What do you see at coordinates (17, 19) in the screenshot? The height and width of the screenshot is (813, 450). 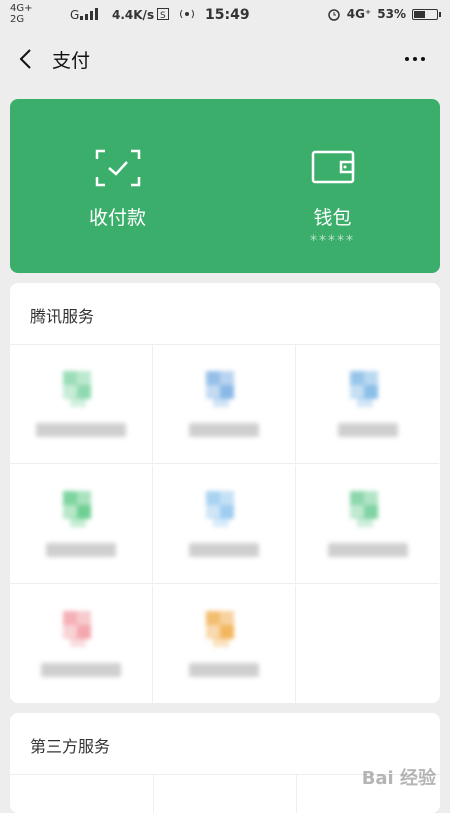 I see `network-type-bottom: 2G` at bounding box center [17, 19].